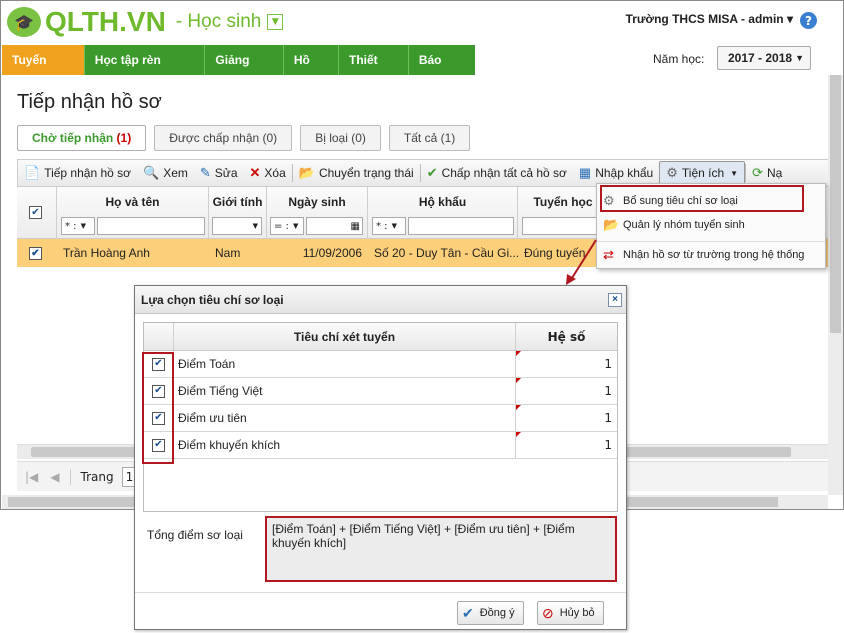 The width and height of the screenshot is (844, 633). I want to click on table-row: ✔ Điểm Tiếng Việt 1, so click(380, 391).